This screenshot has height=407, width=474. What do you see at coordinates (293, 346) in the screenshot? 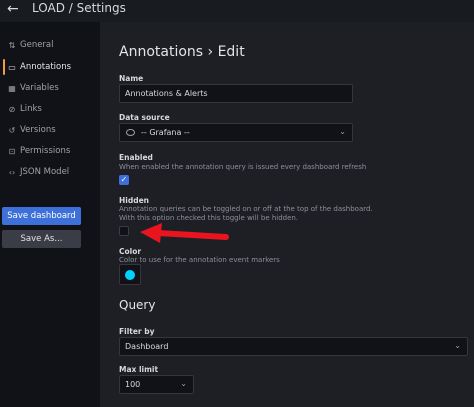
I see `filter-by-select: Dashboard ⌄` at bounding box center [293, 346].